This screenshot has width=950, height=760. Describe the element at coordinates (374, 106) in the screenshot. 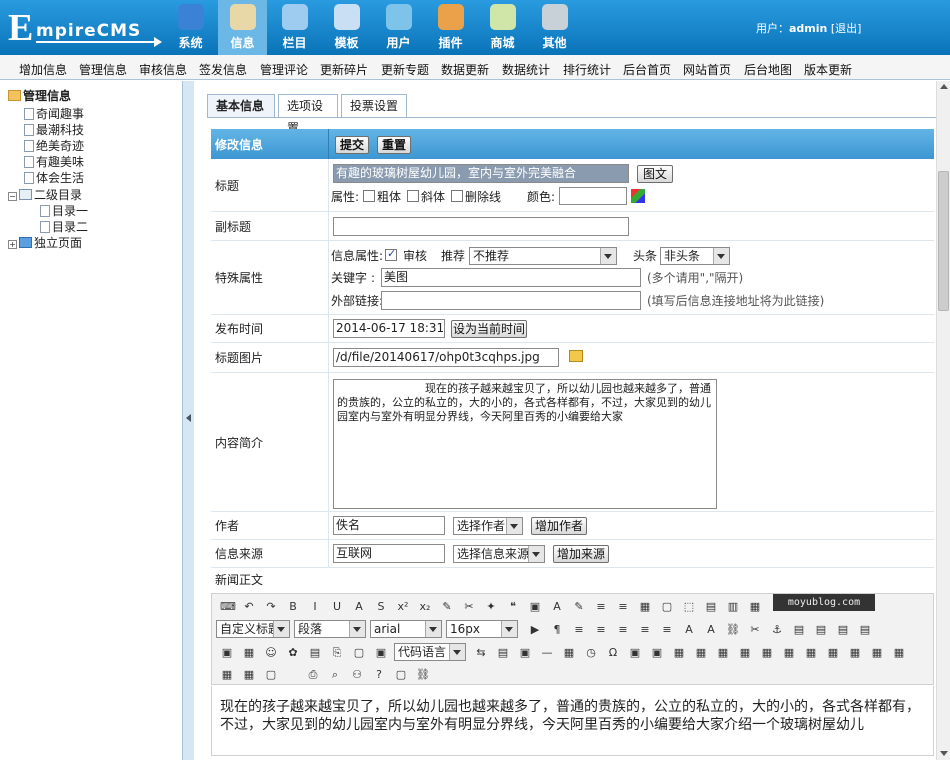

I see `tab-vote: 投票设置` at that location.